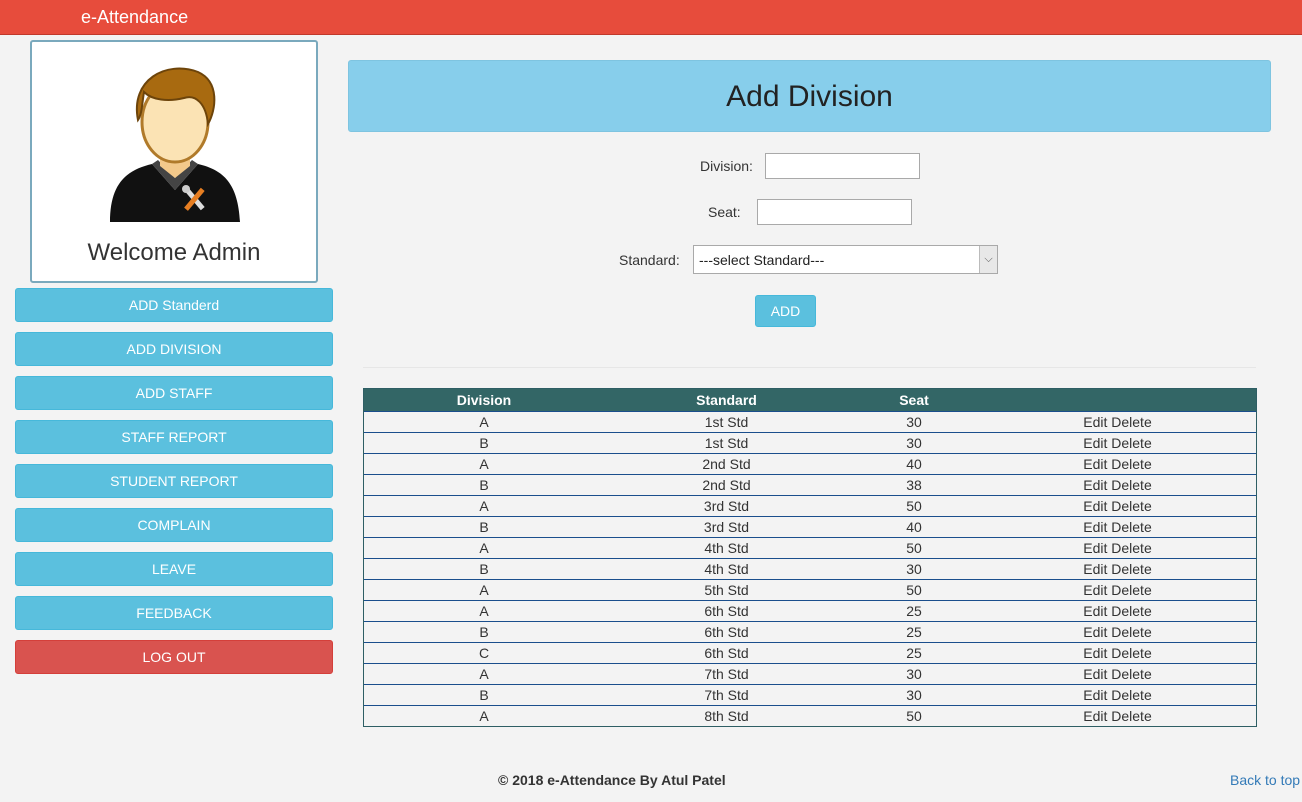 The image size is (1302, 802). What do you see at coordinates (810, 589) in the screenshot?
I see `table-row: A 5th Std 50 Edit Delete` at bounding box center [810, 589].